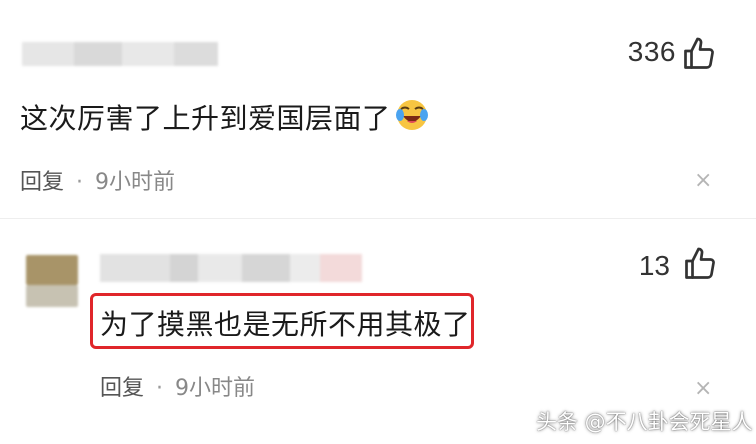 This screenshot has width=756, height=444. What do you see at coordinates (644, 422) in the screenshot?
I see `watermark: 头条 @不八卦会死星人` at bounding box center [644, 422].